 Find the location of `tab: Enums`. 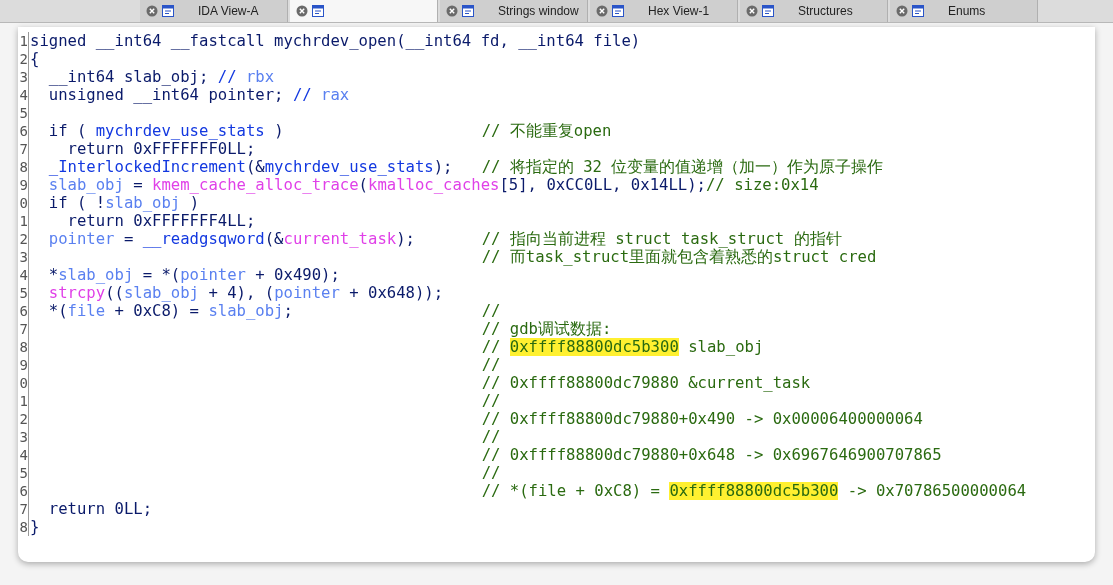

tab: Enums is located at coordinates (964, 11).